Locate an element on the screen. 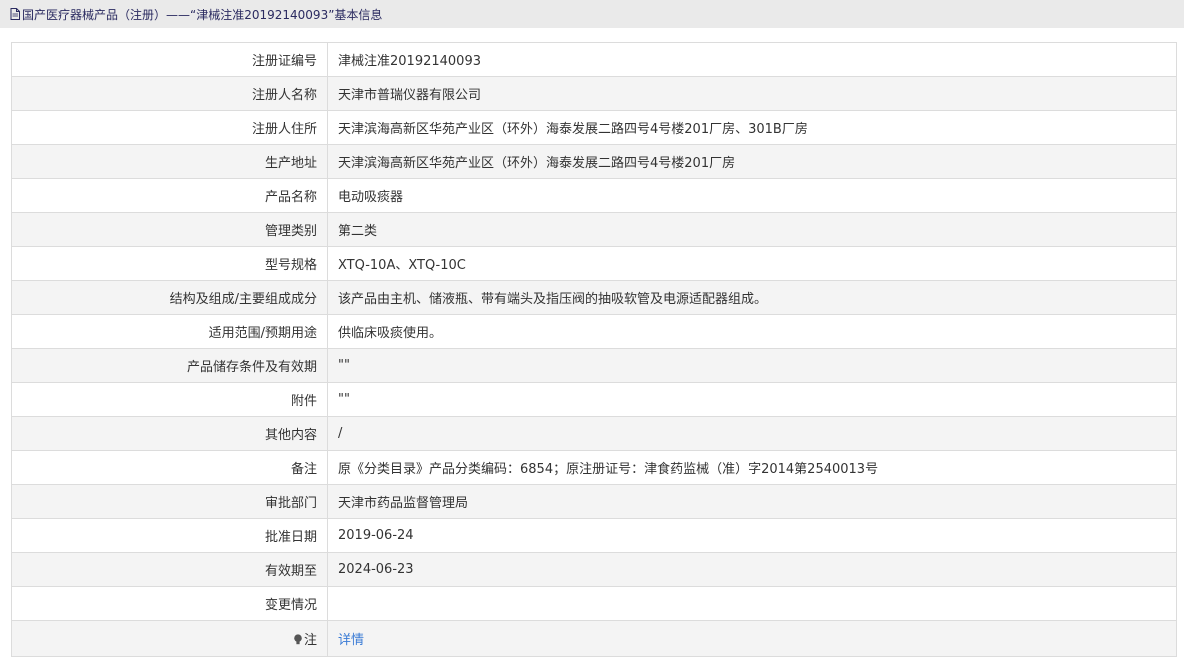 The width and height of the screenshot is (1184, 665). lightbulb-icon is located at coordinates (298, 639).